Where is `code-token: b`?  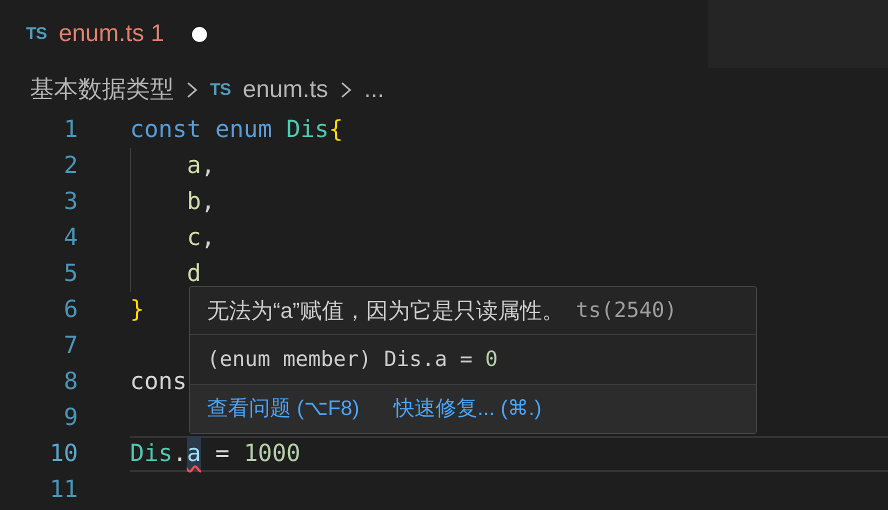 code-token: b is located at coordinates (194, 202).